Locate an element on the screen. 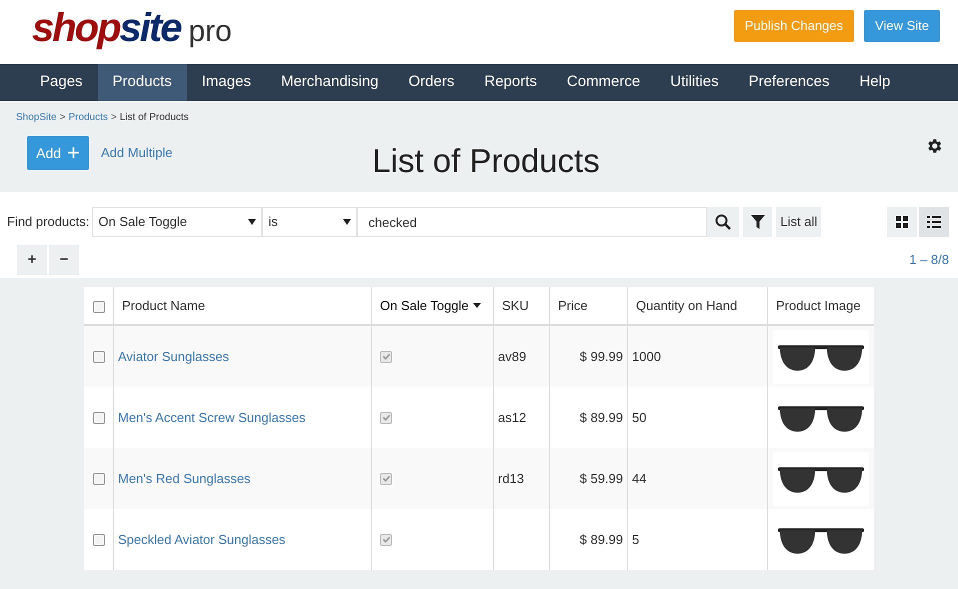  search-icon is located at coordinates (723, 222).